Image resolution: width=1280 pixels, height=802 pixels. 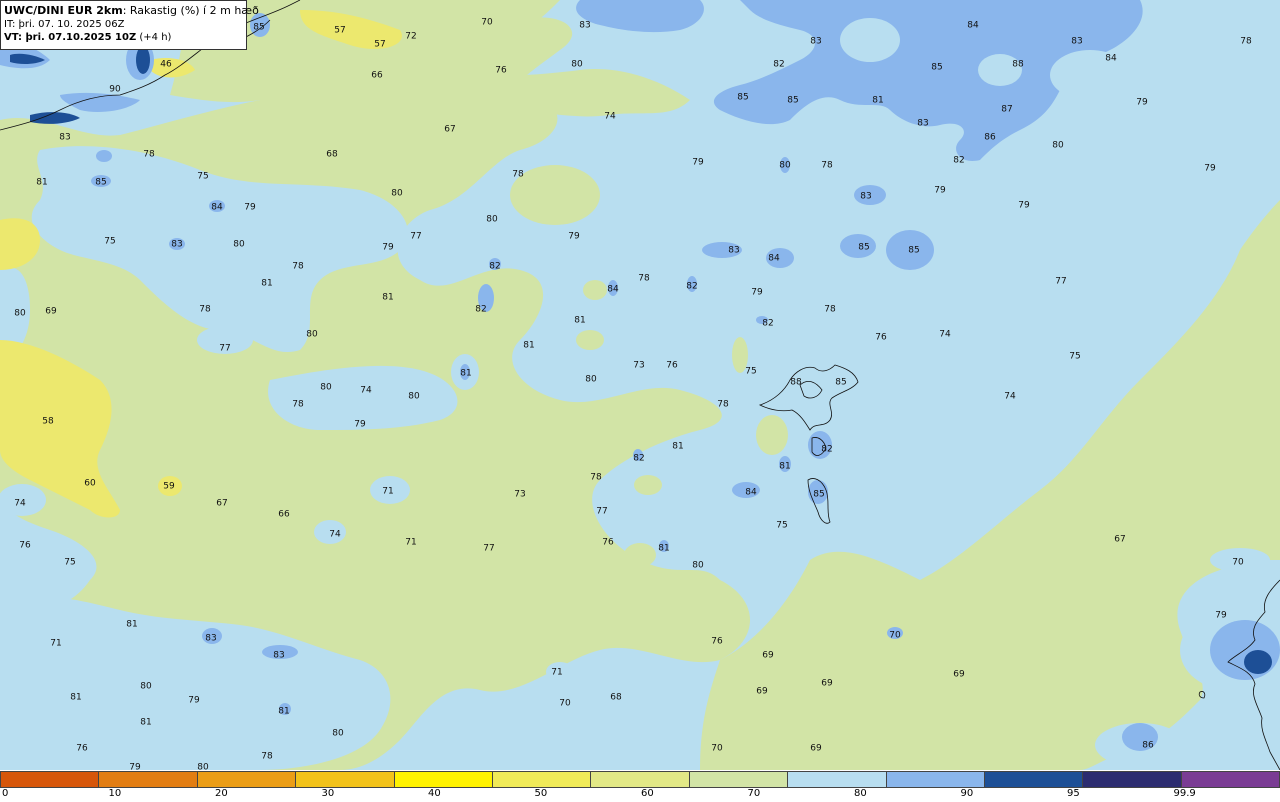 I want to click on legend-tick-label: 70, so click(x=754, y=793).